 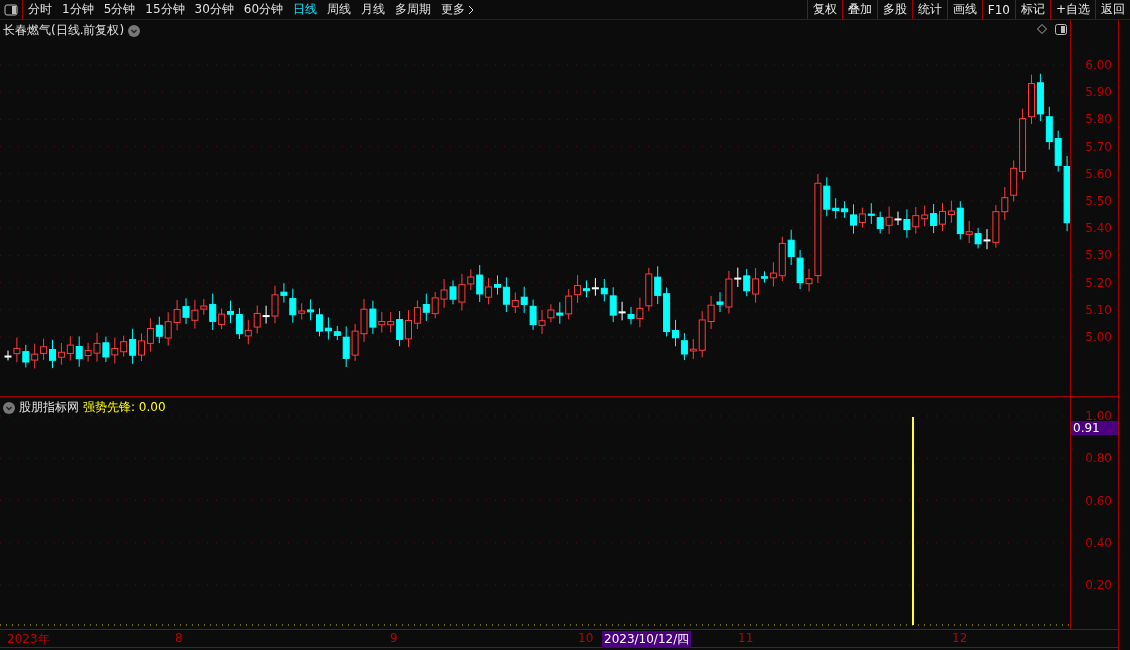 What do you see at coordinates (1098, 309) in the screenshot?
I see `axis-tick-label: 5.10` at bounding box center [1098, 309].